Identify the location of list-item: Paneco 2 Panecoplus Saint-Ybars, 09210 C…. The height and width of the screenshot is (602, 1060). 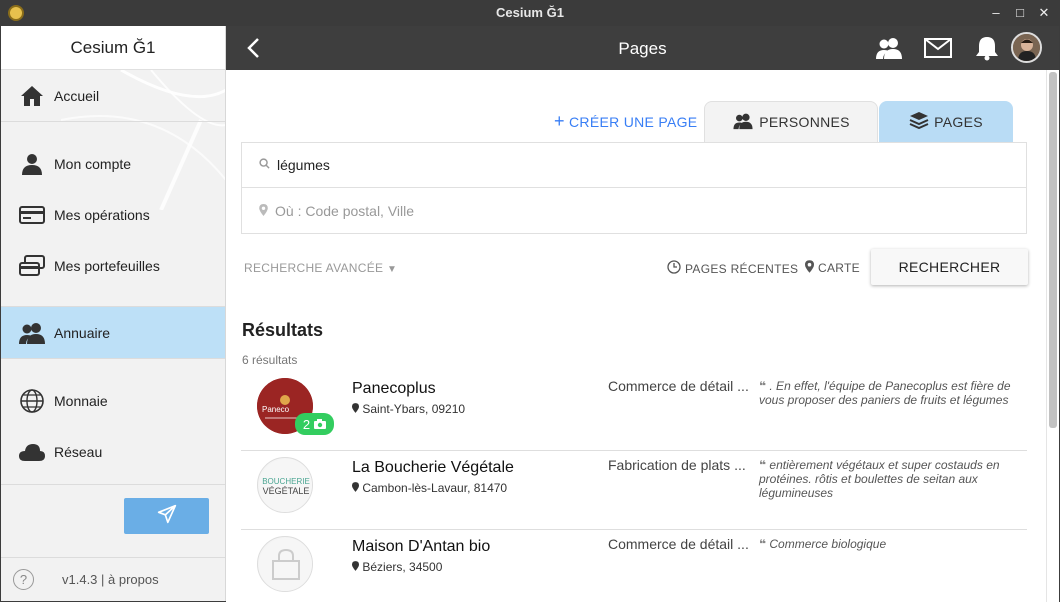
(634, 411).